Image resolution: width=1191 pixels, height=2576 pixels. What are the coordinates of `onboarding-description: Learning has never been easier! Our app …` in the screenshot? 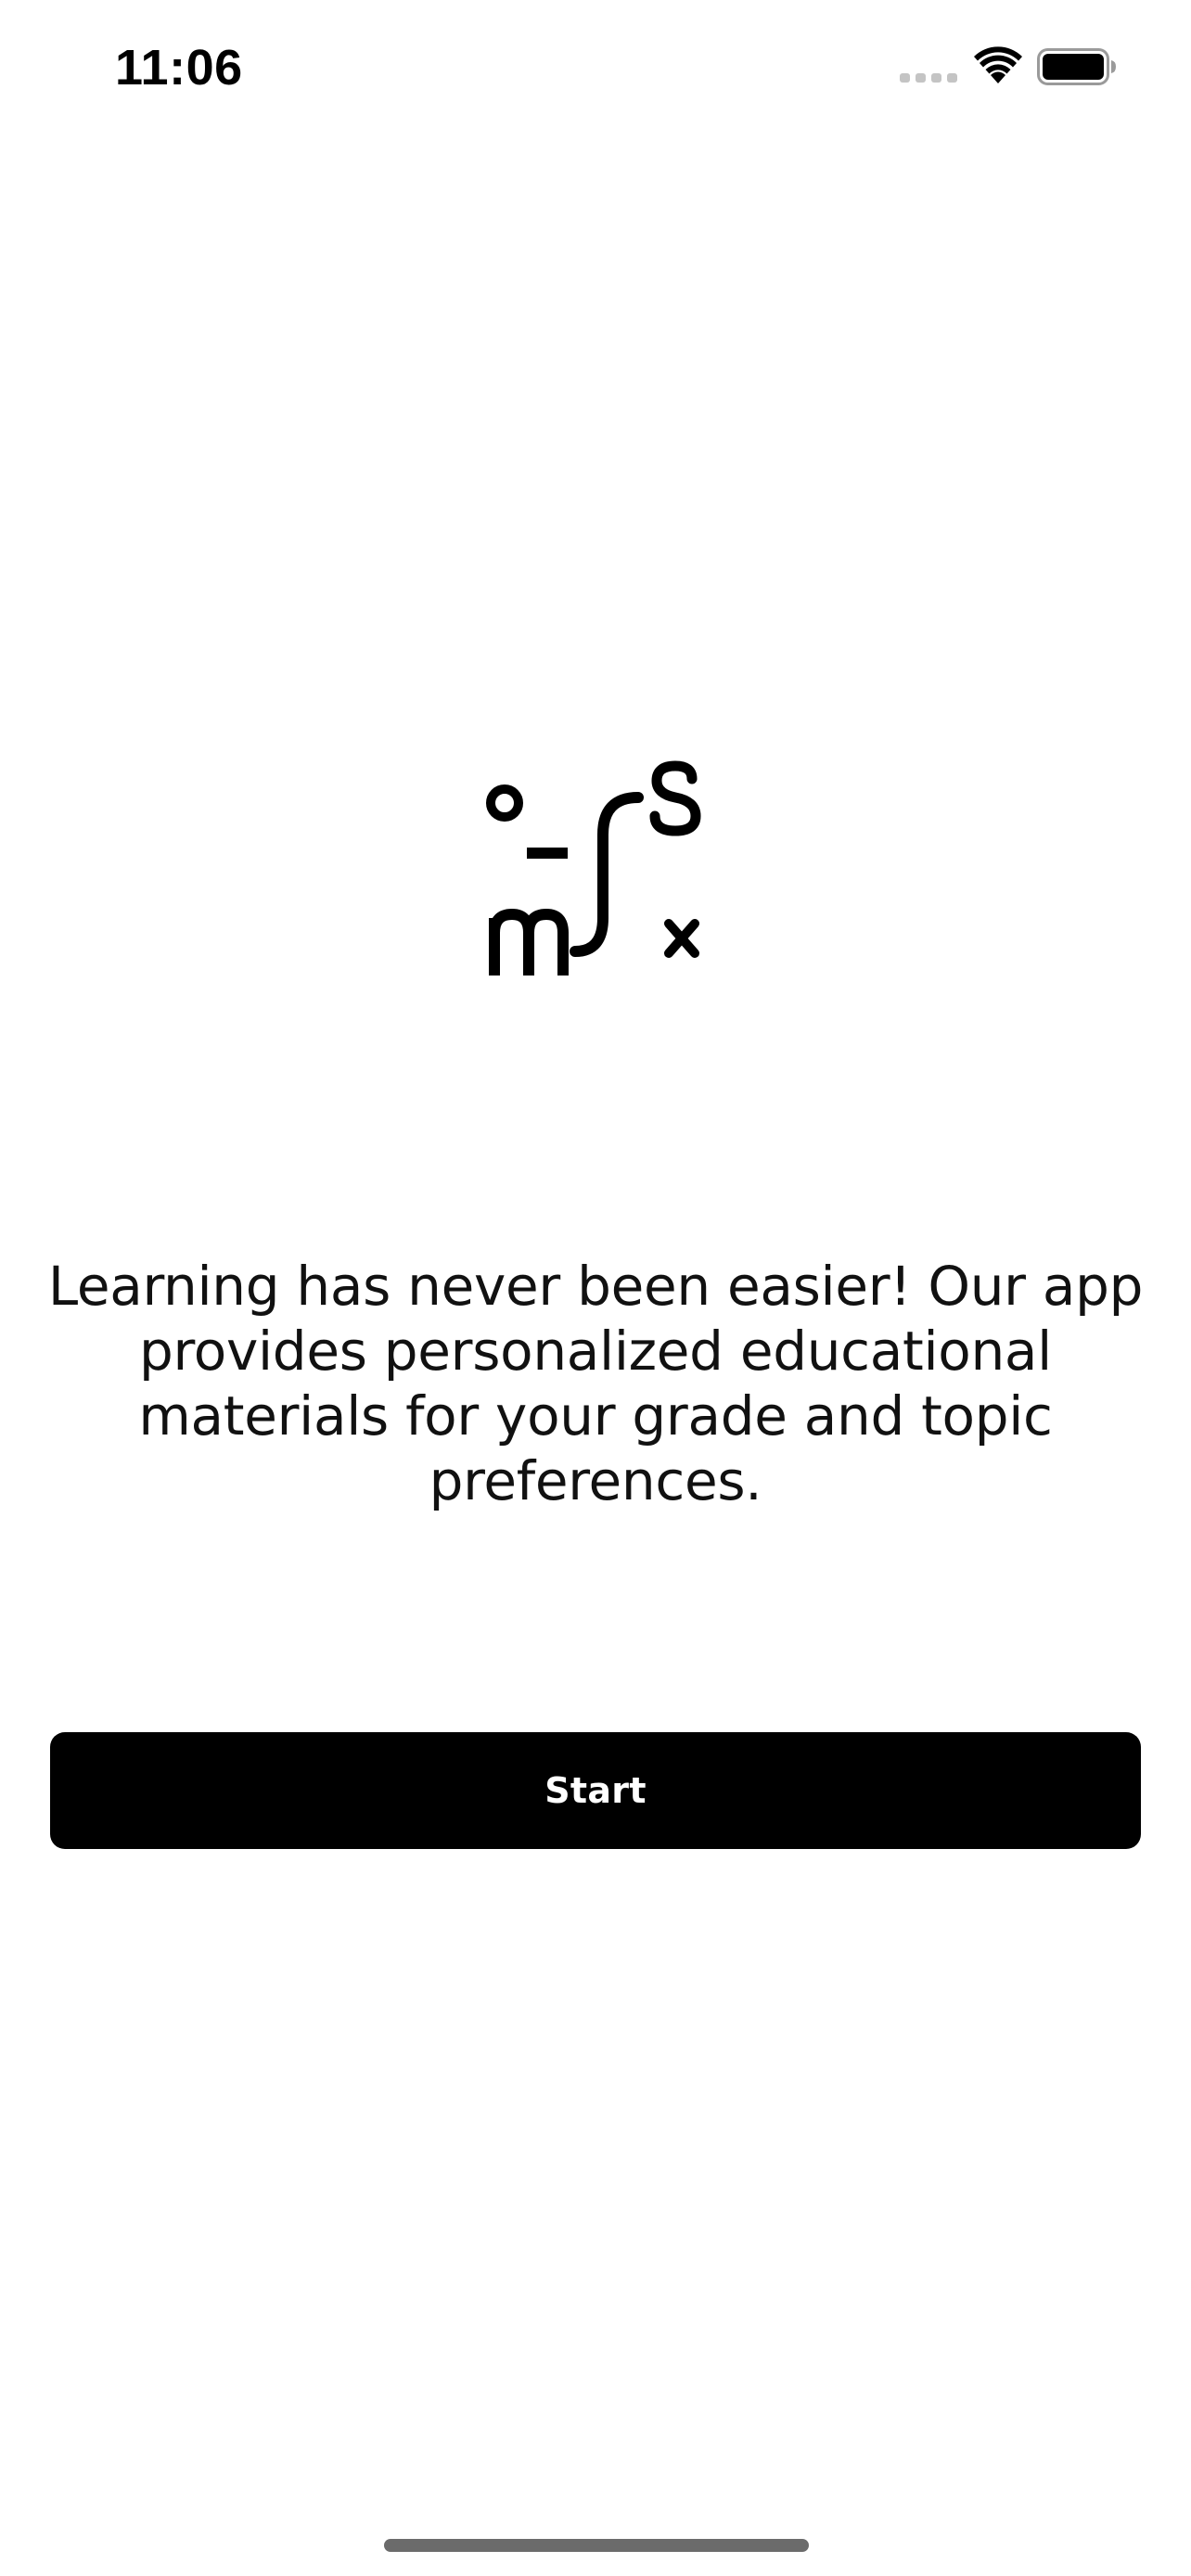 It's located at (595, 1384).